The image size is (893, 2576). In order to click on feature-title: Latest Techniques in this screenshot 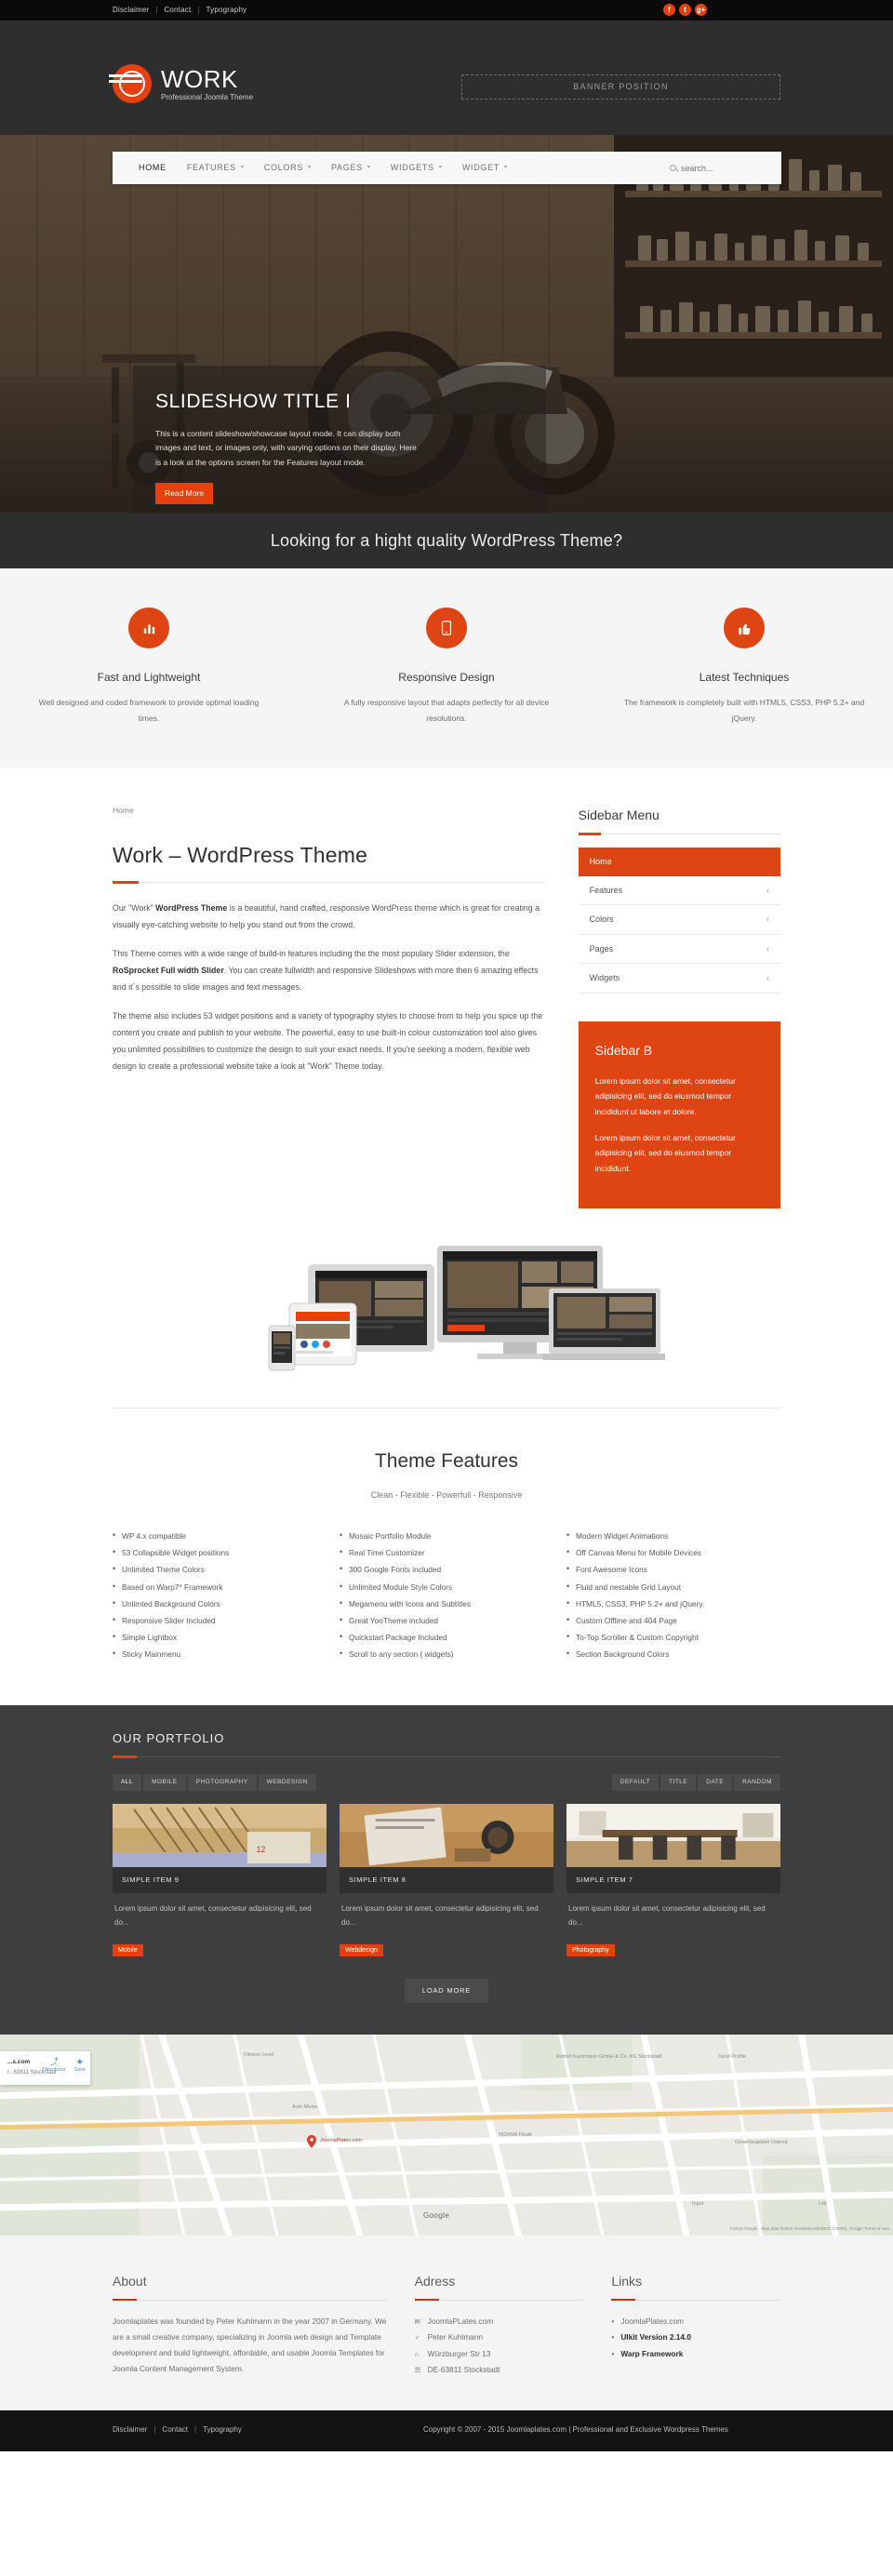, I will do `click(744, 677)`.